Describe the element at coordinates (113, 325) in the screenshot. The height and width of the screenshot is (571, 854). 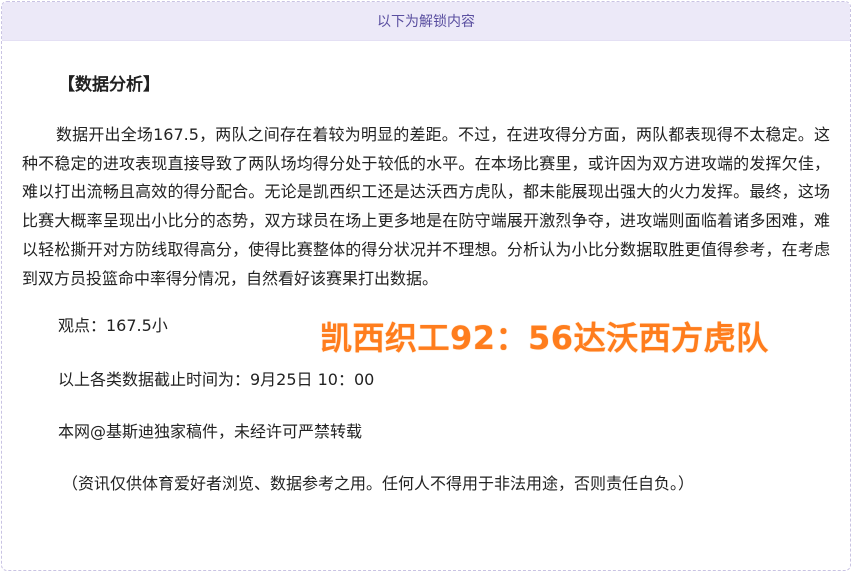
I see `viewpoint-line: 观点：167.5小` at that location.